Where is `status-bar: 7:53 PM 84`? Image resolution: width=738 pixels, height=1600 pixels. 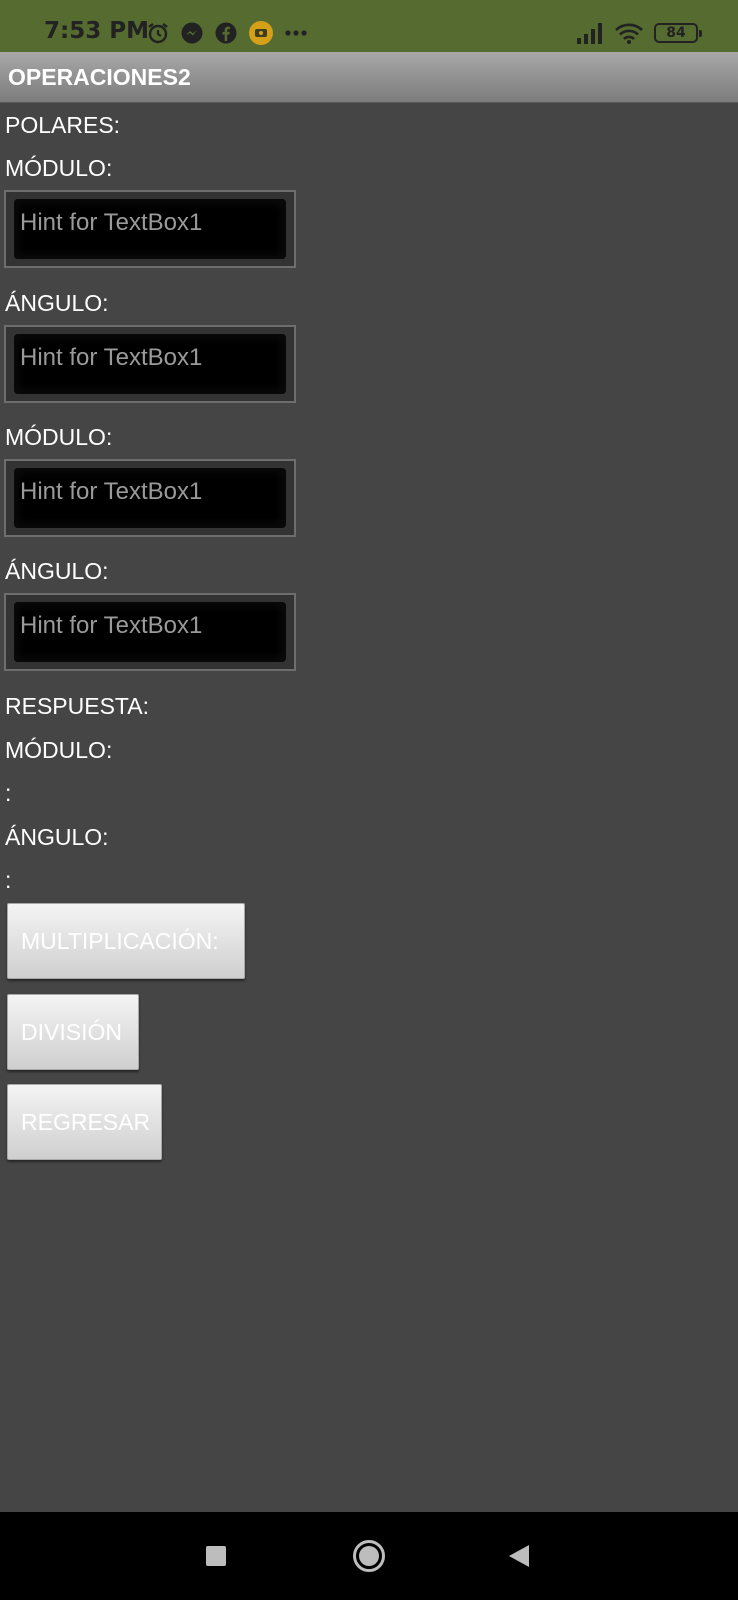
status-bar: 7:53 PM 84 is located at coordinates (369, 26).